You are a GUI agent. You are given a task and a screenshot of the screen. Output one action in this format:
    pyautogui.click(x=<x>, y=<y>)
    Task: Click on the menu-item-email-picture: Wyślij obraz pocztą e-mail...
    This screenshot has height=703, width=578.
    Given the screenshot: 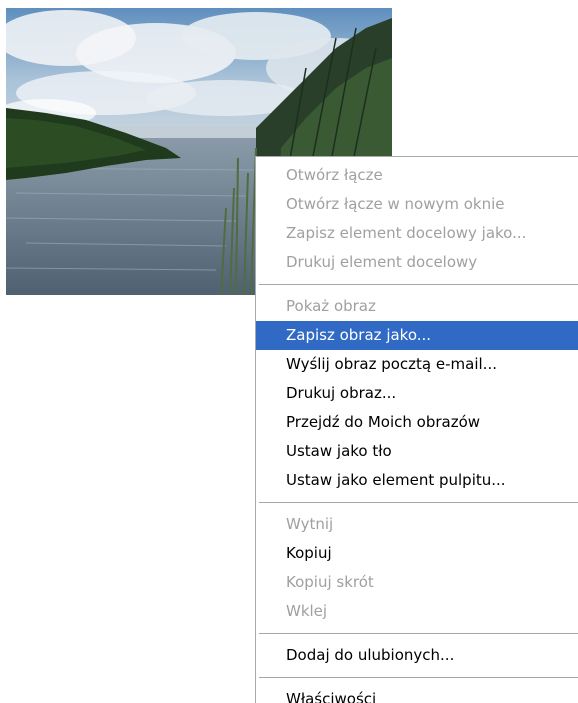 What is the action you would take?
    pyautogui.click(x=417, y=364)
    